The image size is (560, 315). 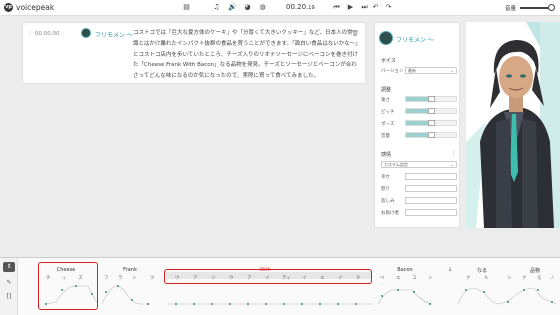 I want to click on mora: ル, so click(x=486, y=278).